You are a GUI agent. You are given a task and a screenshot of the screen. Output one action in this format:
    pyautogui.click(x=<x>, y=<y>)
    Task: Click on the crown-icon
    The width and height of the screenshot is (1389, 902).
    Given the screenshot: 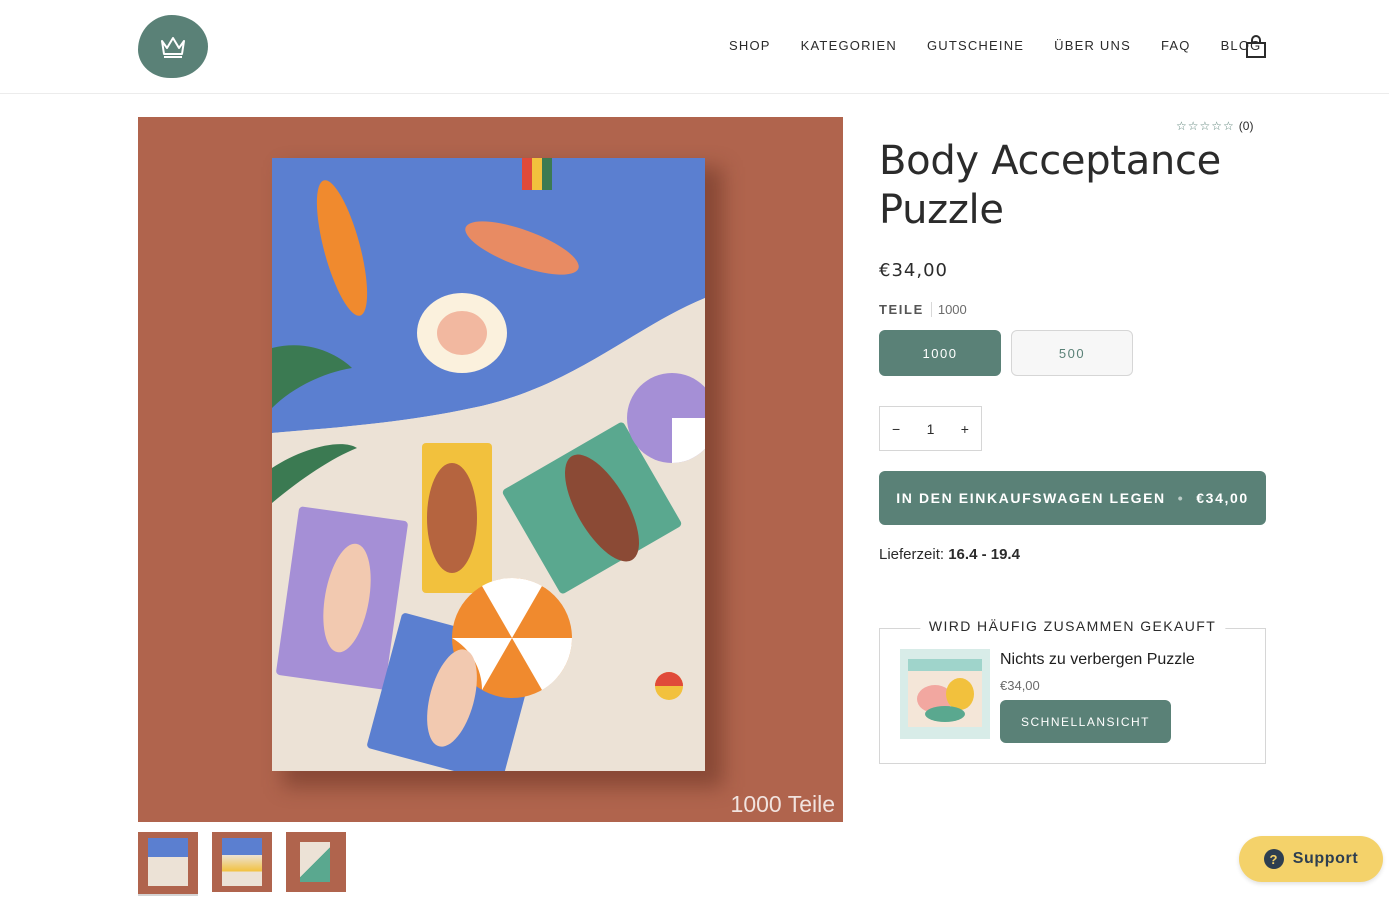 What is the action you would take?
    pyautogui.click(x=173, y=47)
    